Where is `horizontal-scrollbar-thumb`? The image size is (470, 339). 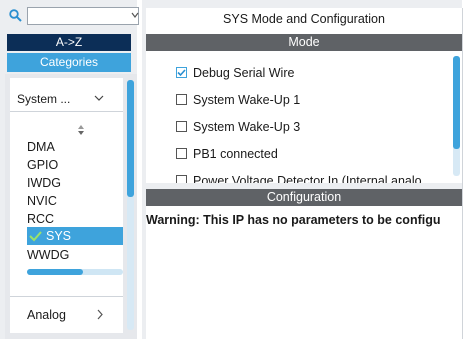 horizontal-scrollbar-thumb is located at coordinates (55, 272).